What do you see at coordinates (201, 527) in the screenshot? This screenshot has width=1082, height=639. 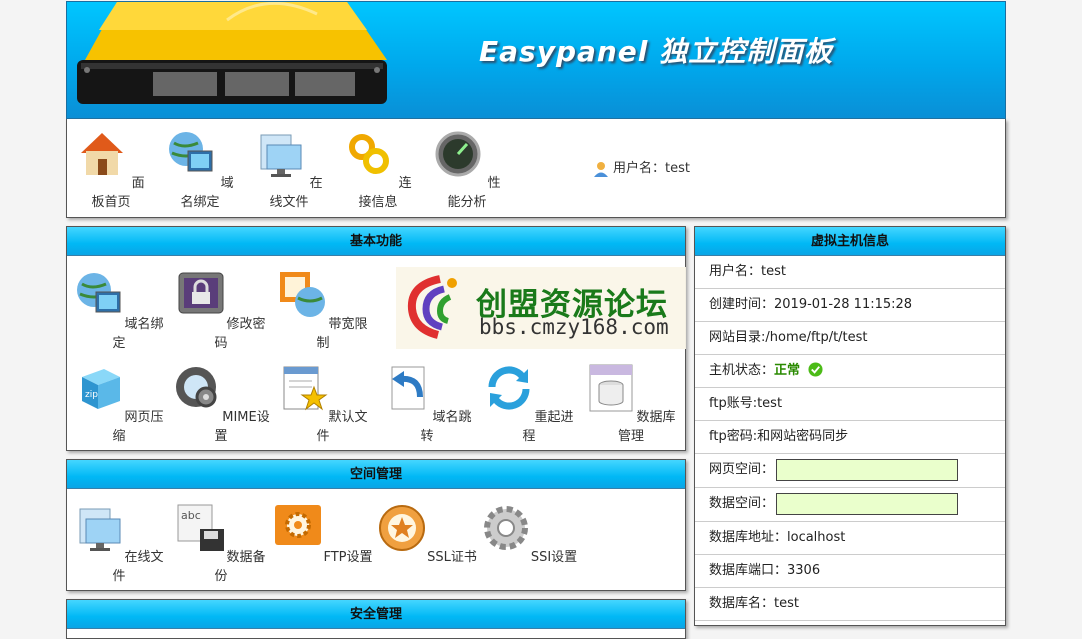 I see `backup-icon: abc` at bounding box center [201, 527].